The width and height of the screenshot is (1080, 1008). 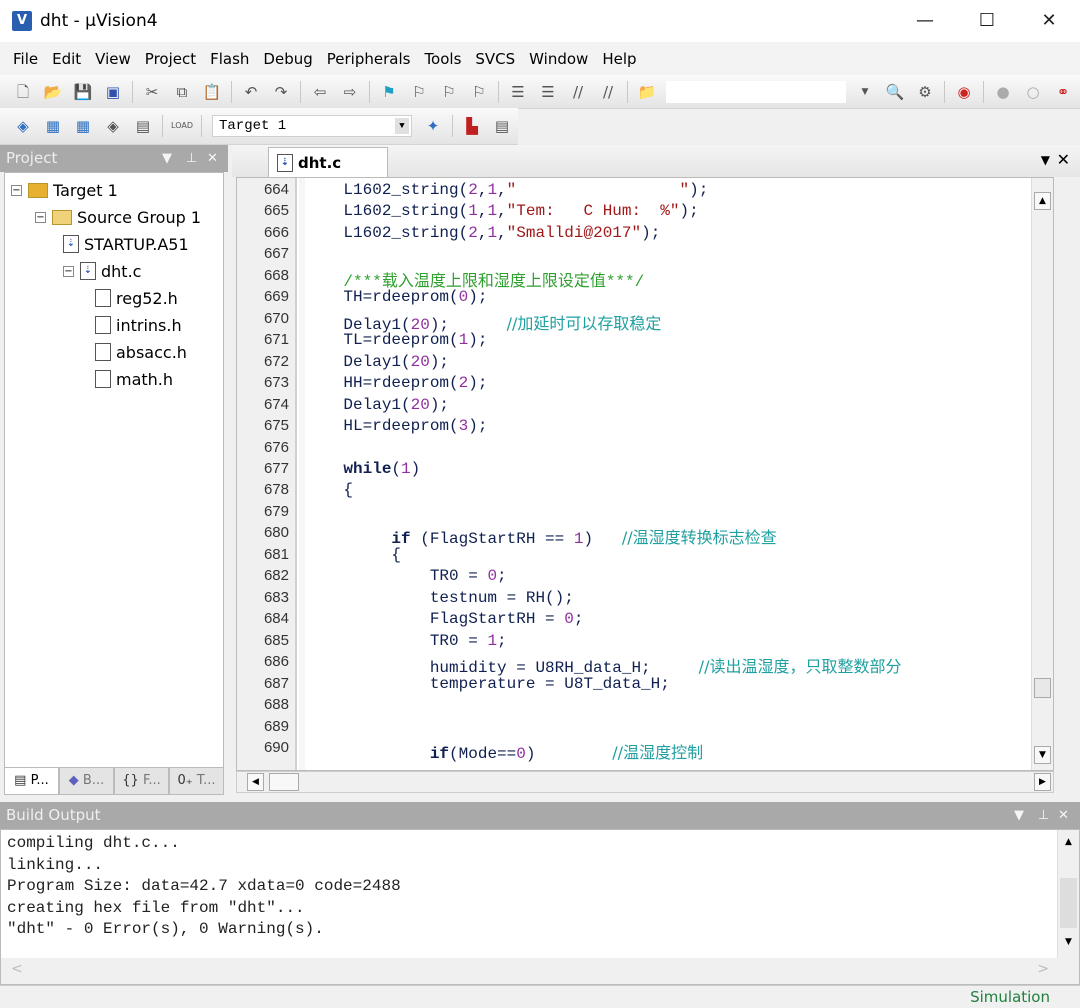 I want to click on unindent-icon: ☰, so click(x=548, y=92).